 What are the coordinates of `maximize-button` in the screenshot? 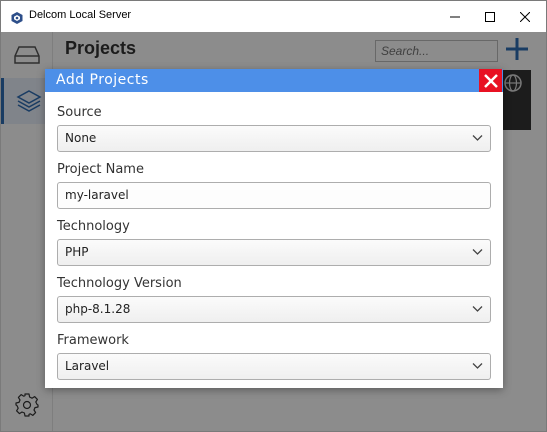 It's located at (490, 16).